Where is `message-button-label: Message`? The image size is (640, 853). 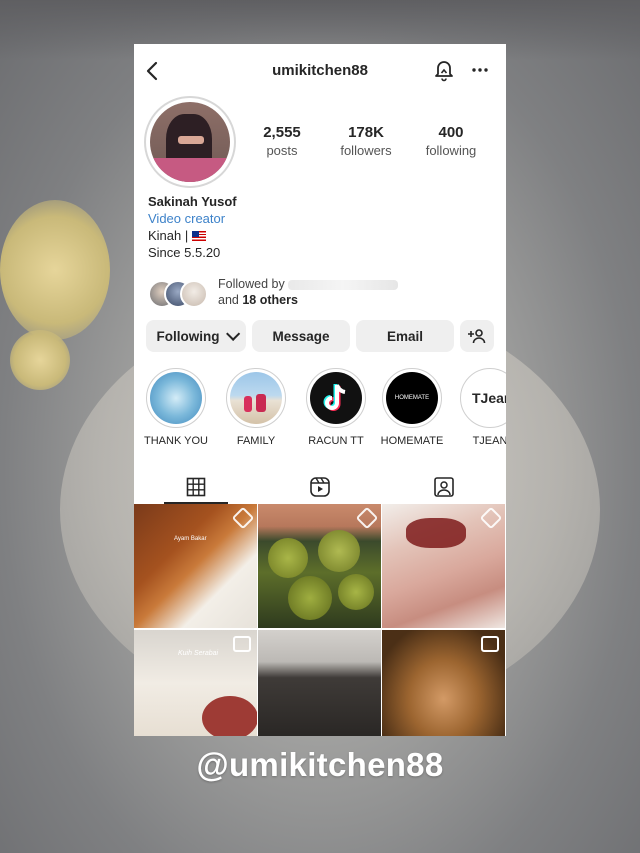
message-button-label: Message is located at coordinates (301, 336).